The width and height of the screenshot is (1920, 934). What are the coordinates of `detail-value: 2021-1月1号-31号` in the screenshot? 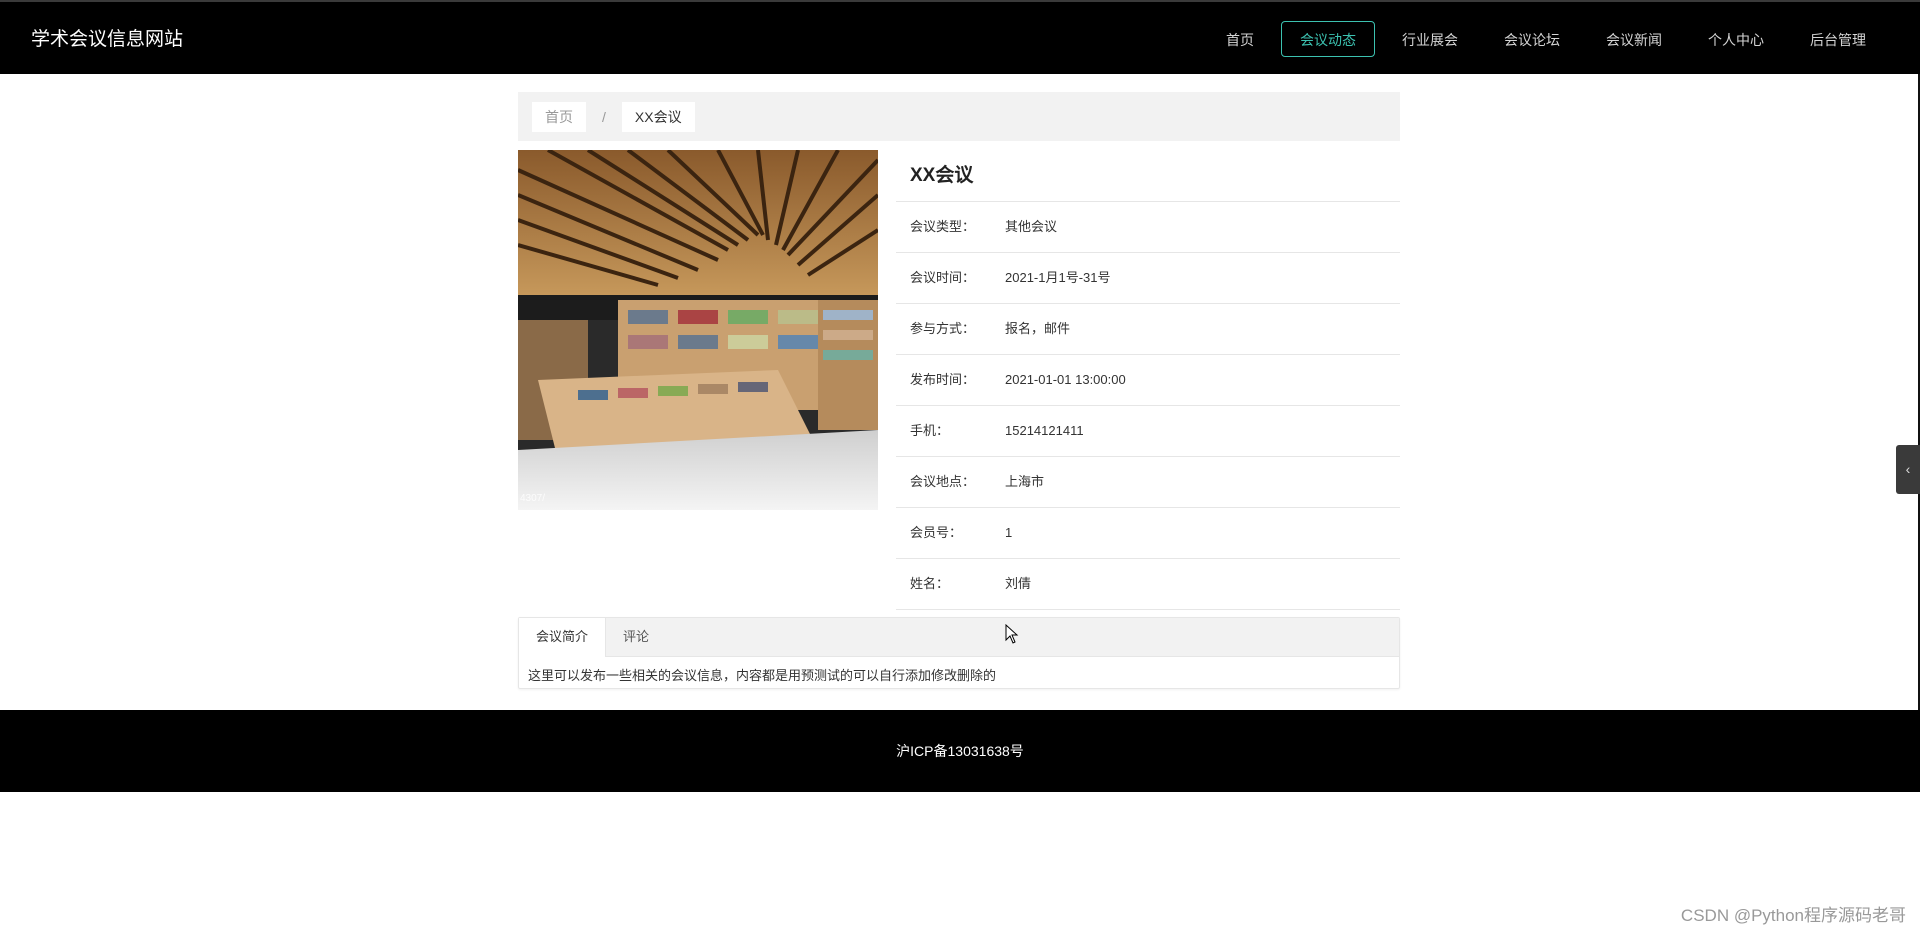 It's located at (1058, 277).